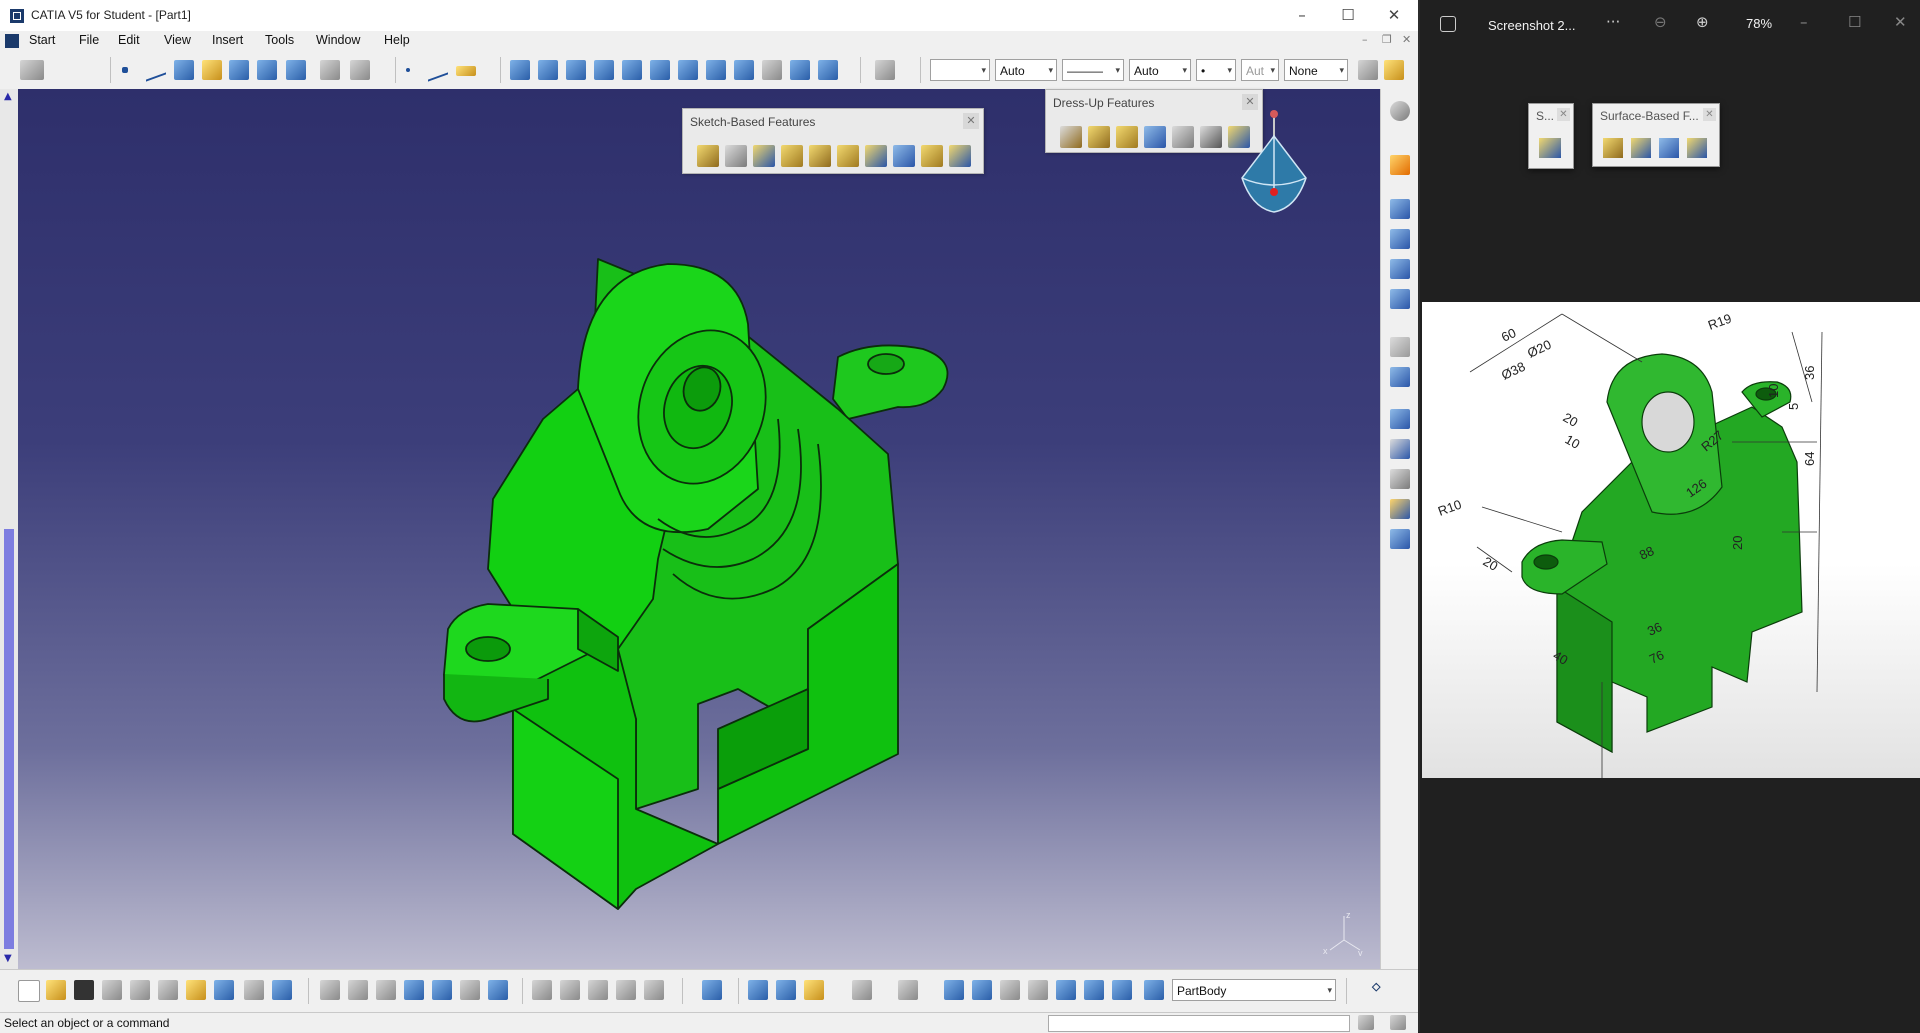  What do you see at coordinates (744, 70) in the screenshot?
I see `iso-view-icon` at bounding box center [744, 70].